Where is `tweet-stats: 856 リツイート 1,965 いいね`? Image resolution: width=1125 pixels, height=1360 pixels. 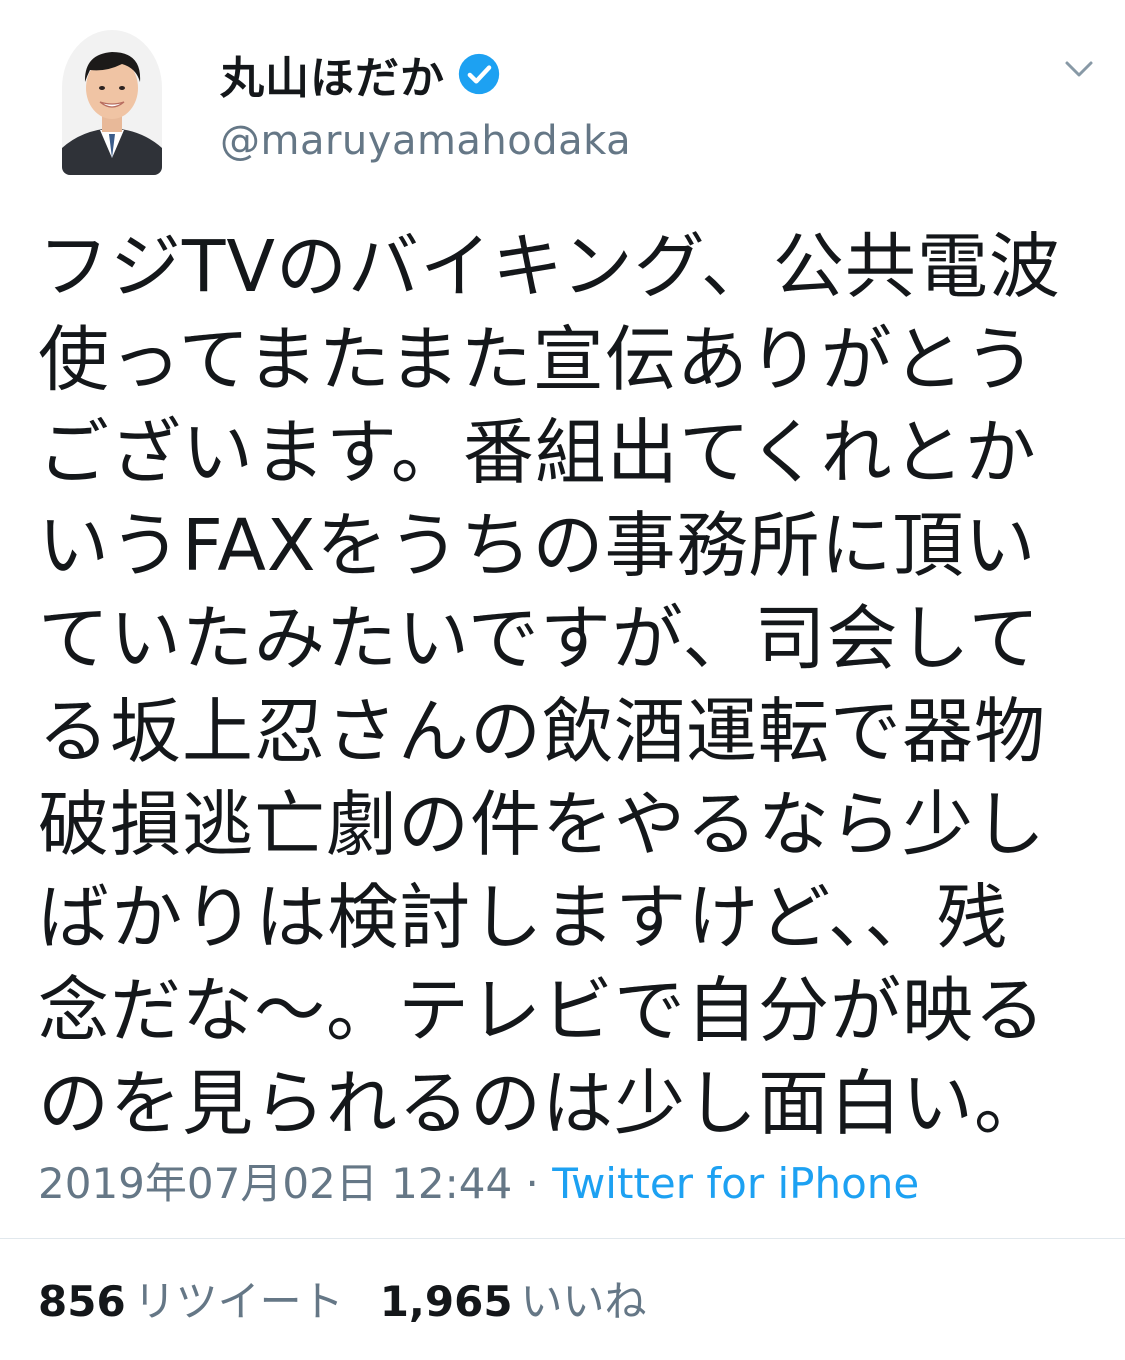 tweet-stats: 856 リツイート 1,965 いいね is located at coordinates (342, 1298).